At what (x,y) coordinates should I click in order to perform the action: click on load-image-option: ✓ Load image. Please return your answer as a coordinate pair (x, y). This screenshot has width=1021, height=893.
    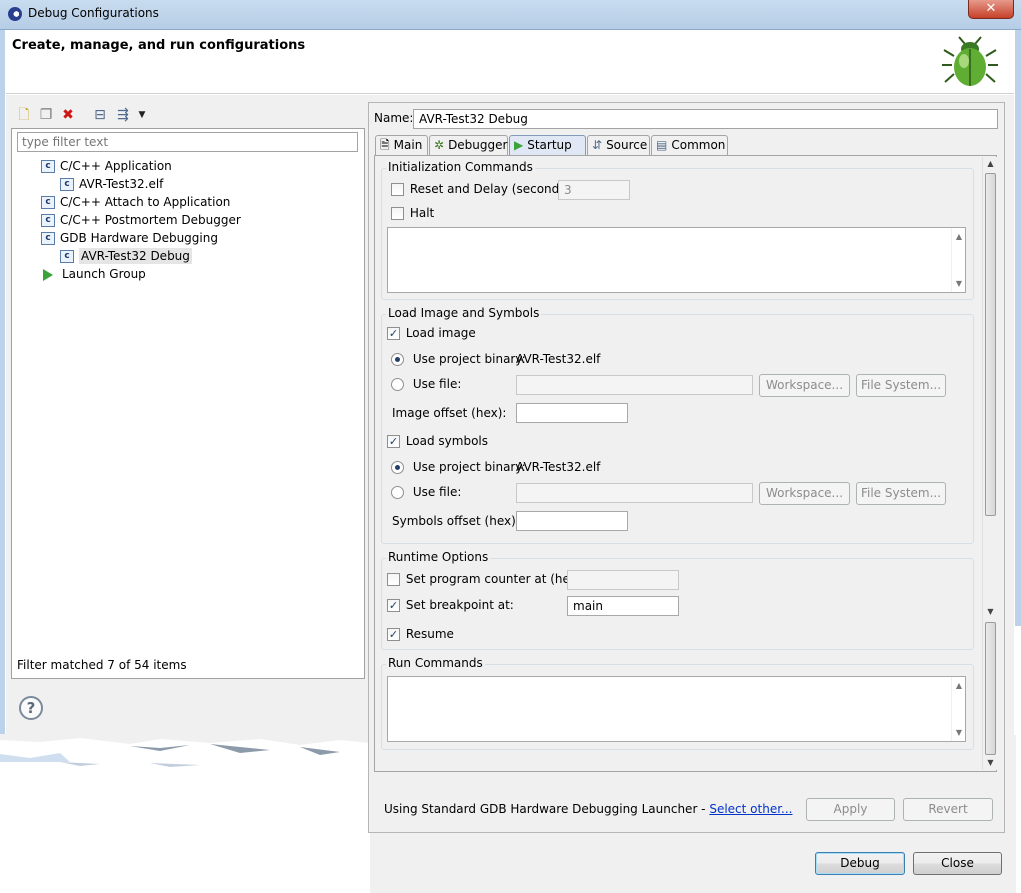
    Looking at the image, I should click on (431, 333).